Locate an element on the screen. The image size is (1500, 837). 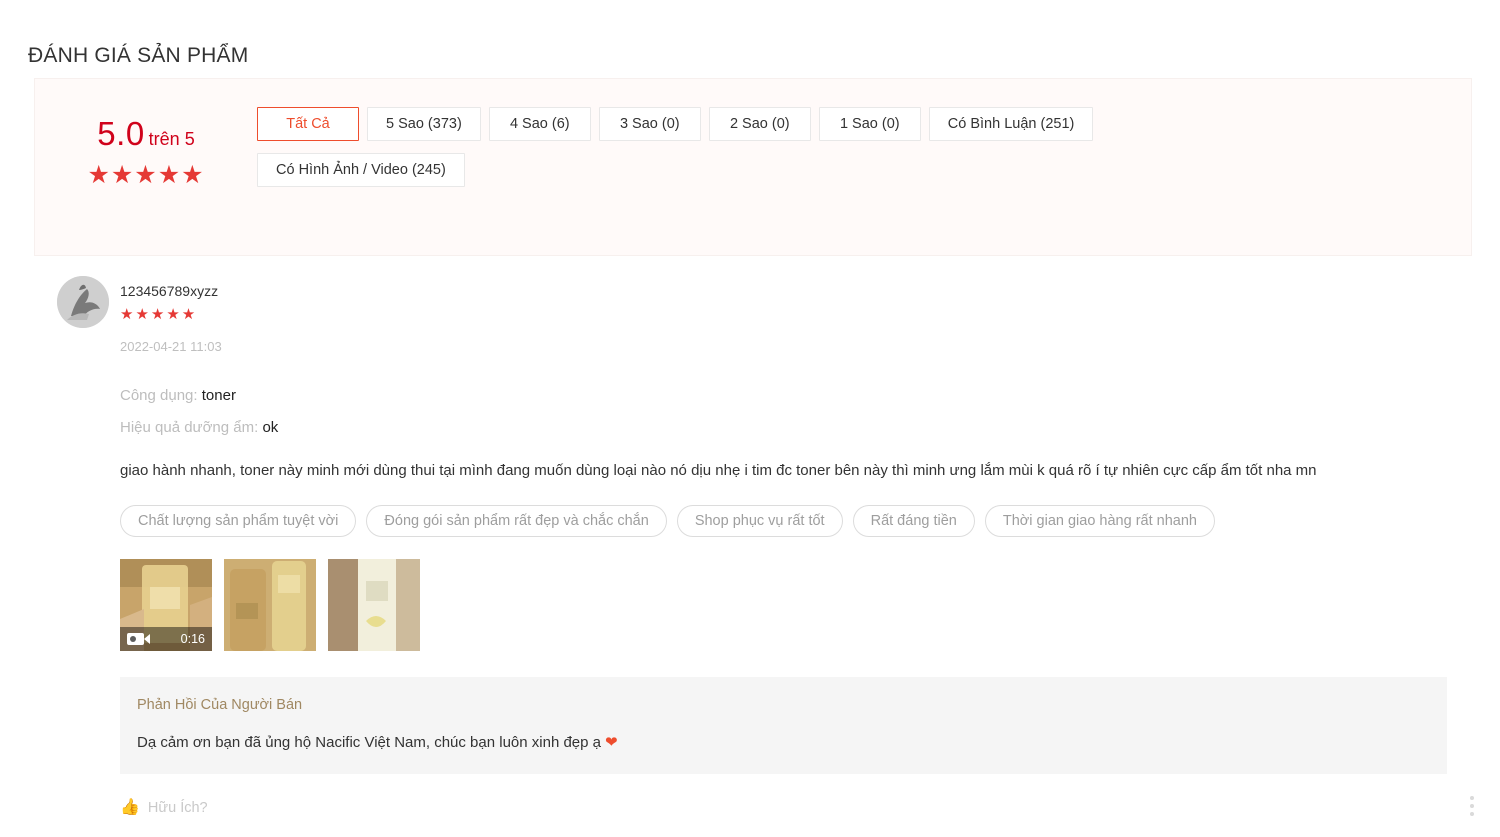
avatar is located at coordinates (83, 302).